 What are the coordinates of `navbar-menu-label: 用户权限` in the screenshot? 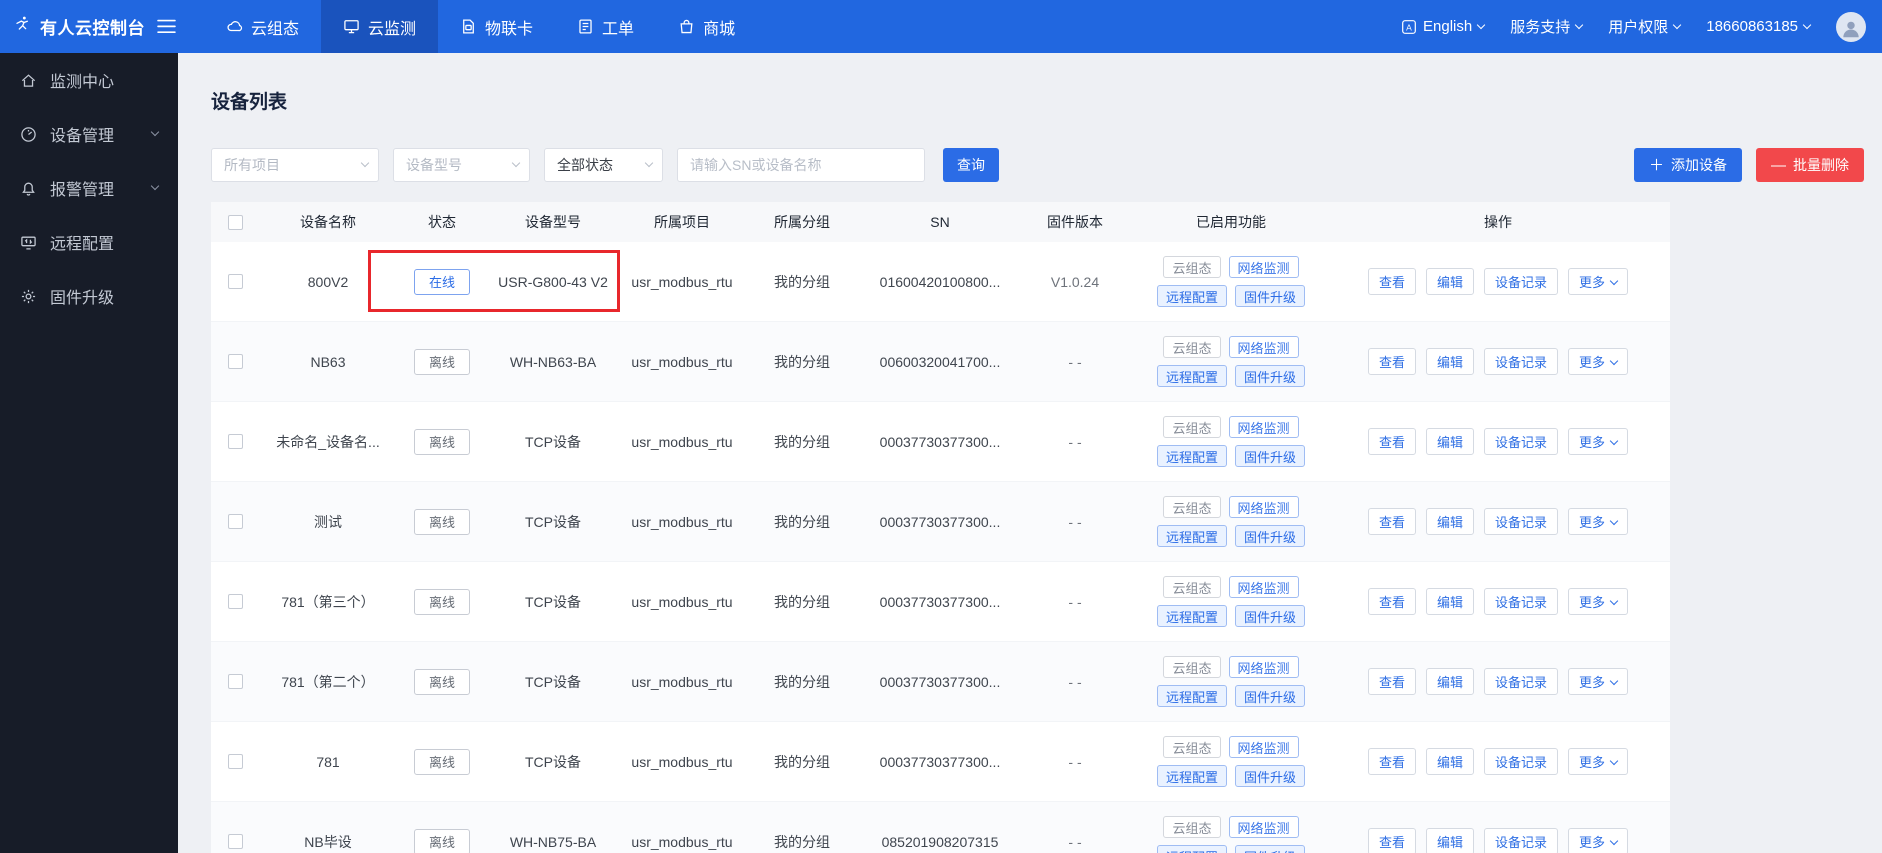 It's located at (1638, 27).